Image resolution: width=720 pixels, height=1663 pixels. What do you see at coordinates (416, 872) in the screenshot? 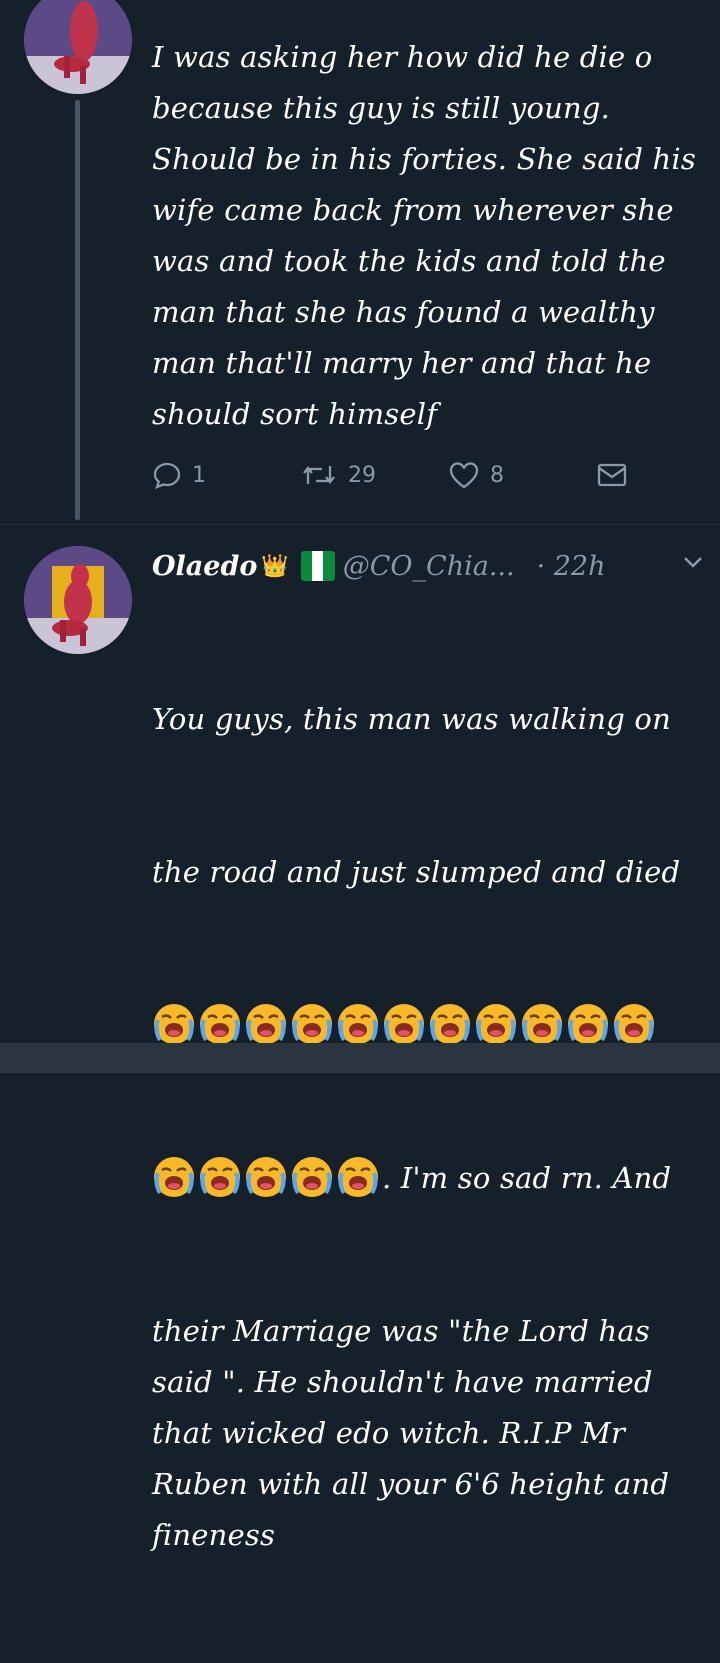
I see `tweet-line: the road and just slumped and died` at bounding box center [416, 872].